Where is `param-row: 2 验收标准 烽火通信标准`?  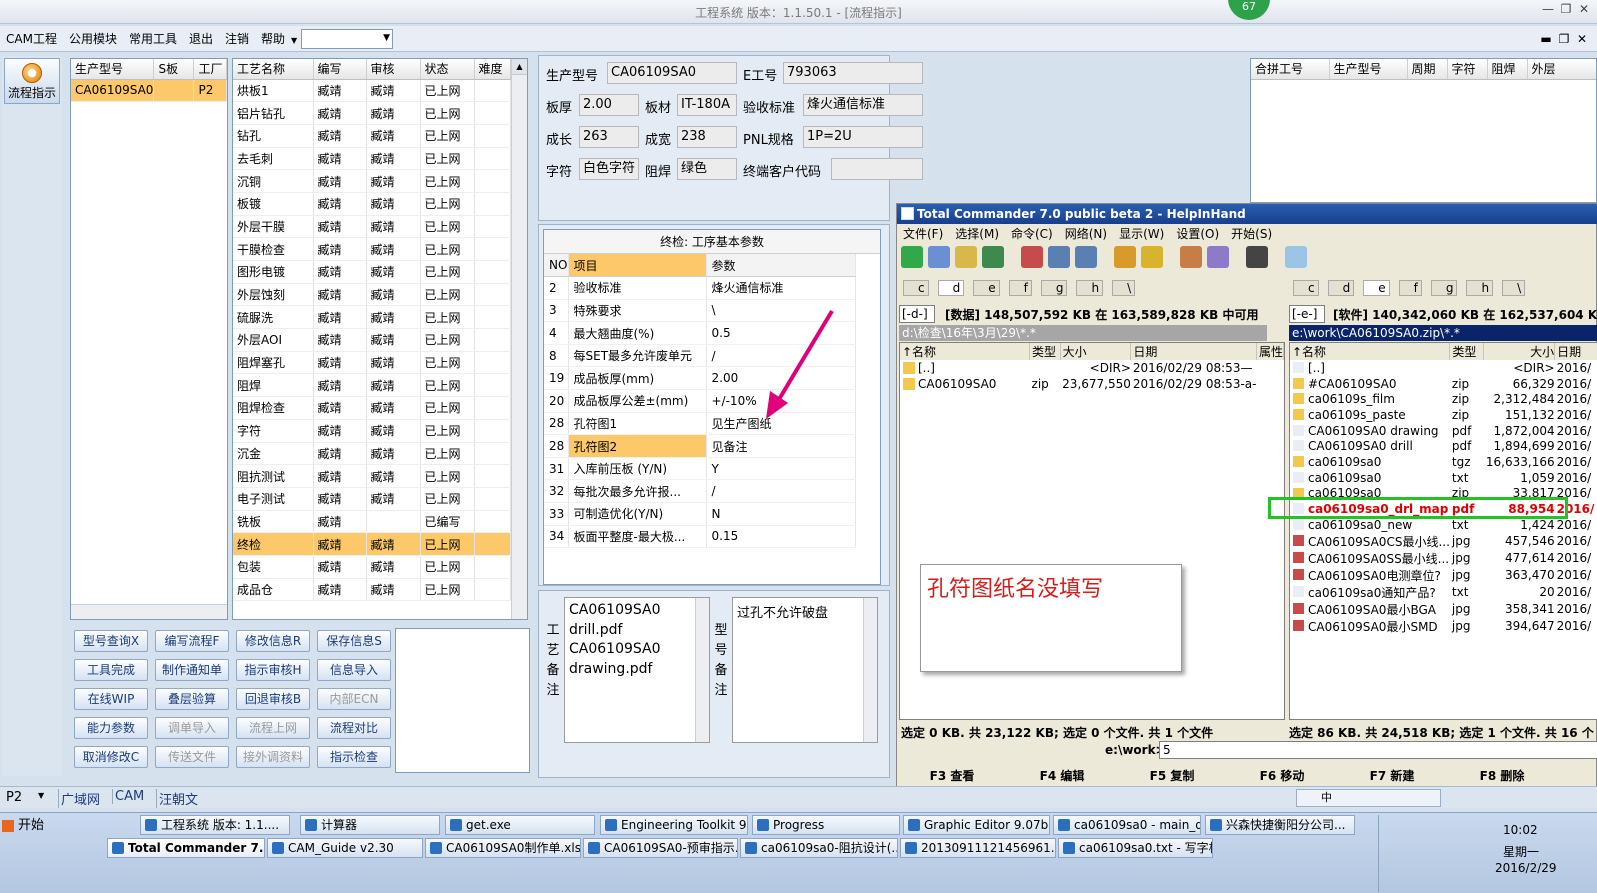 param-row: 2 验收标准 烽火通信标准 is located at coordinates (700, 288).